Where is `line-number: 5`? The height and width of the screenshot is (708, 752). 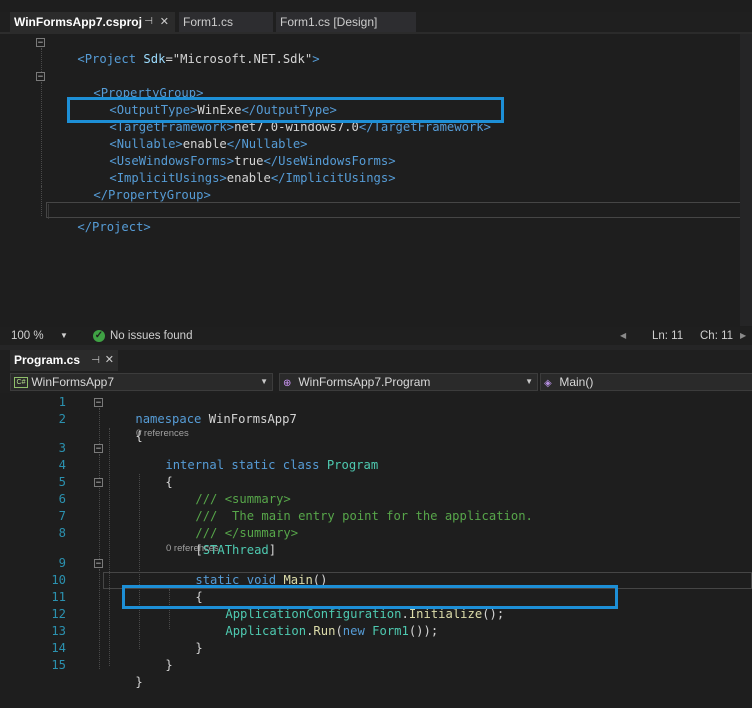 line-number: 5 is located at coordinates (62, 482).